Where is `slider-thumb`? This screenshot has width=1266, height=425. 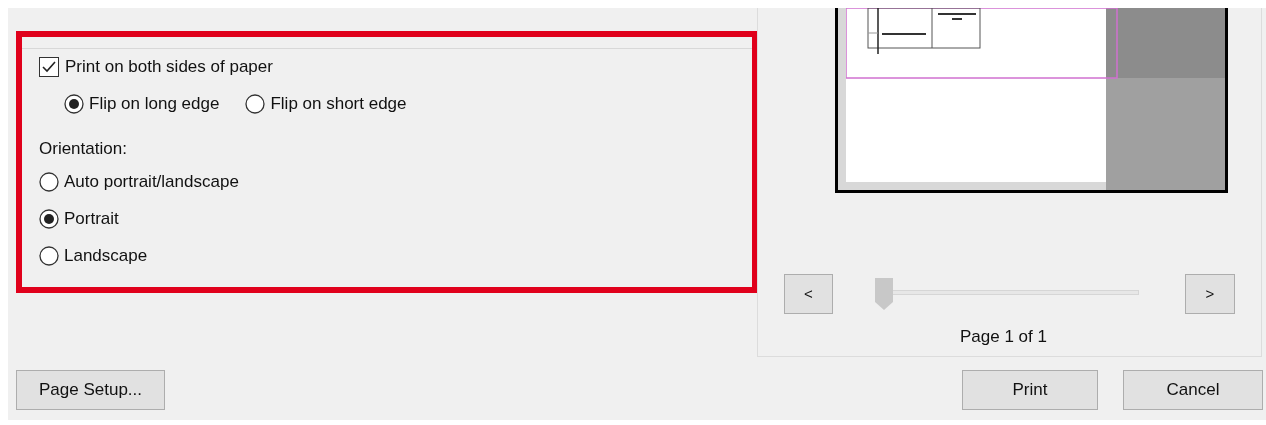
slider-thumb is located at coordinates (884, 294).